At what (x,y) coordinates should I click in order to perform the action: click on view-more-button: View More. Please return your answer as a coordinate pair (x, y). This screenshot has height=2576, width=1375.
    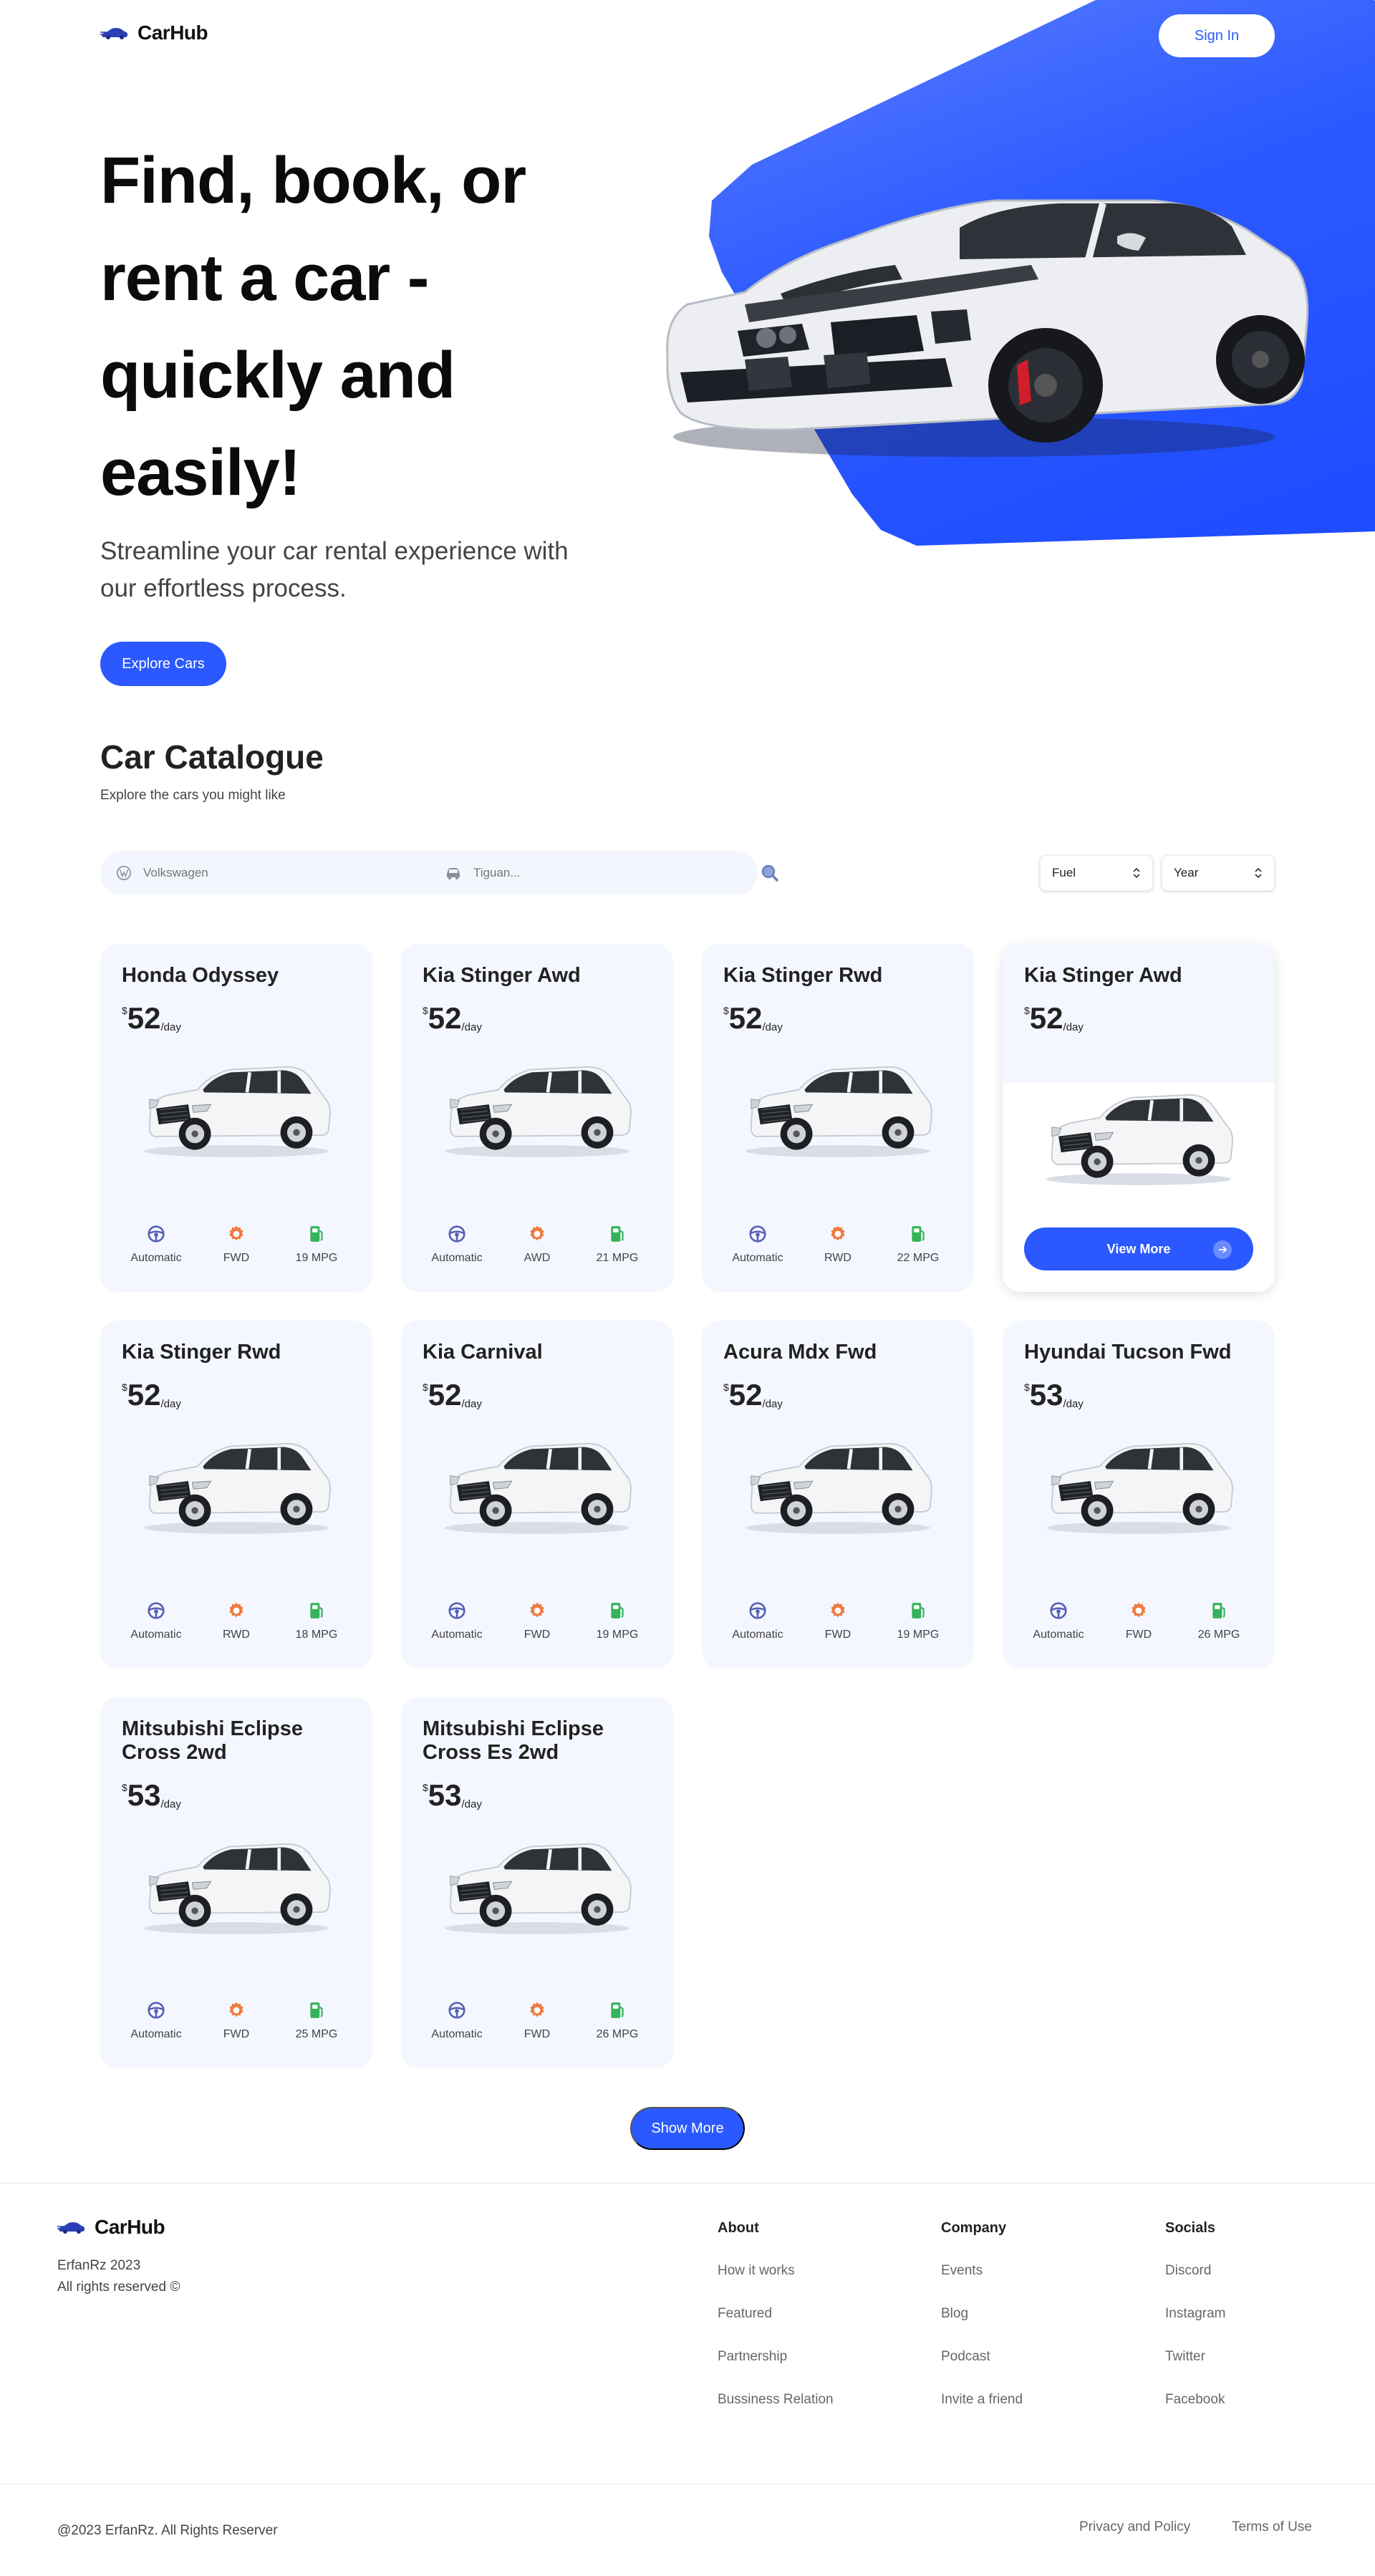
    Looking at the image, I should click on (1139, 1248).